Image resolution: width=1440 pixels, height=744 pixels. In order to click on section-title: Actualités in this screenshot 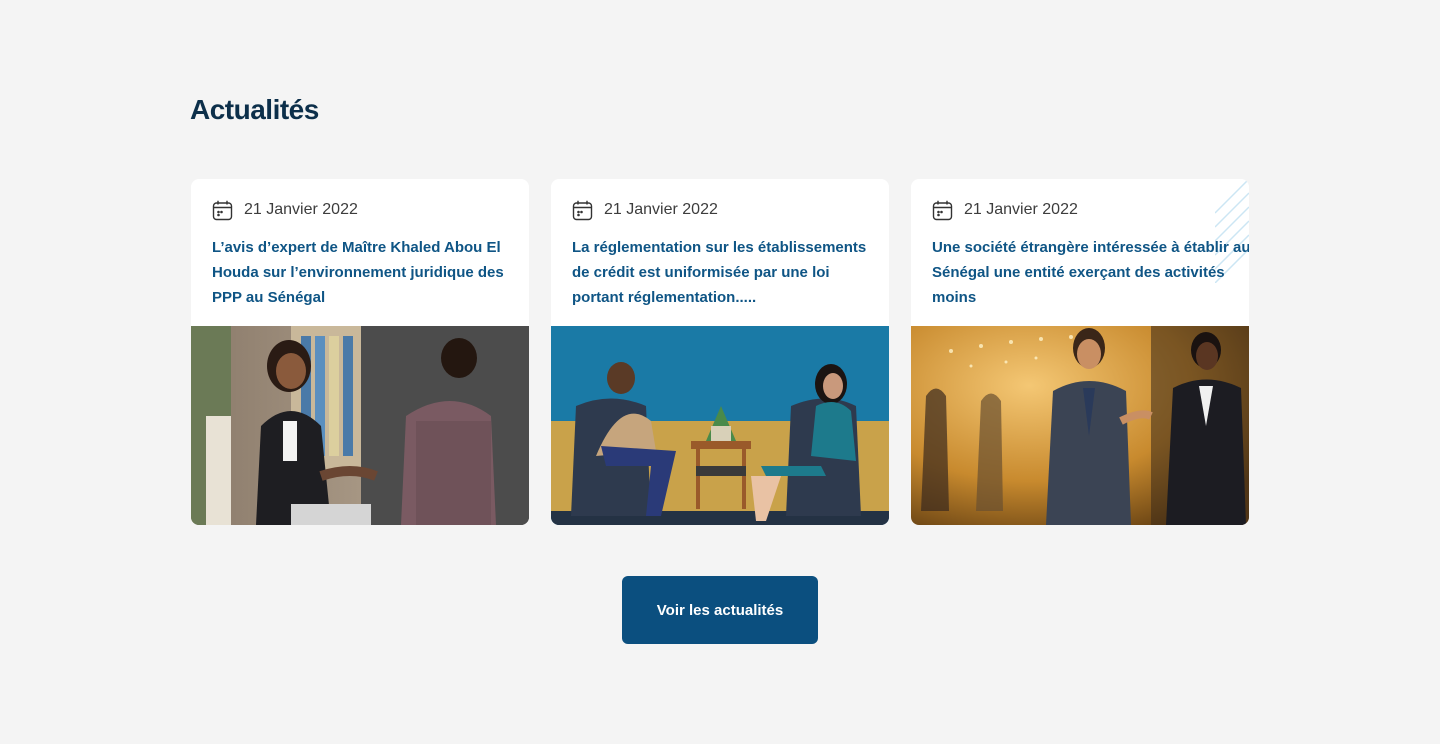, I will do `click(254, 109)`.